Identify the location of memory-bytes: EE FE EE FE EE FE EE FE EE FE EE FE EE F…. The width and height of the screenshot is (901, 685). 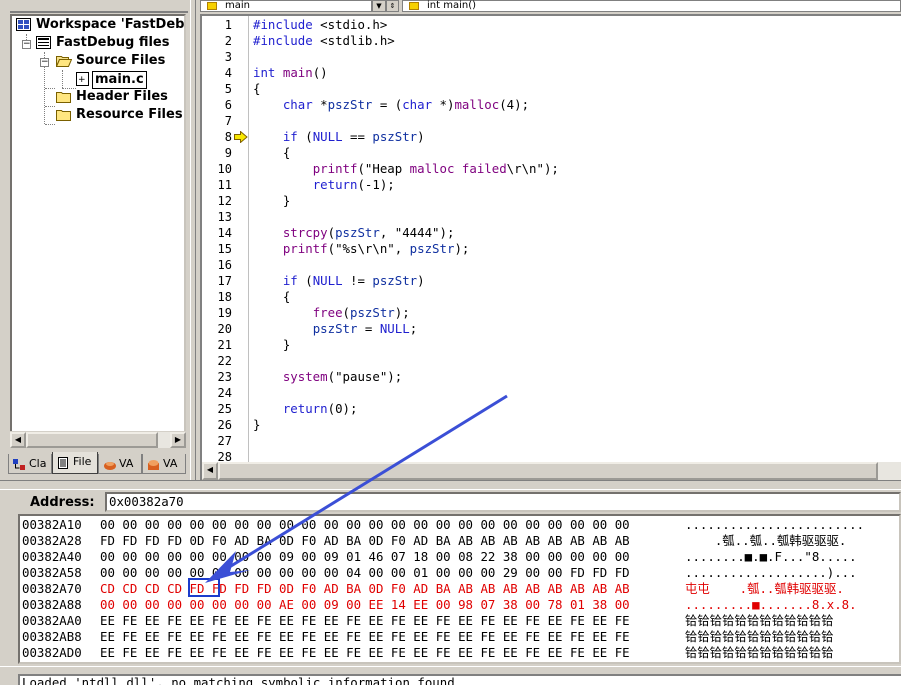
(365, 636).